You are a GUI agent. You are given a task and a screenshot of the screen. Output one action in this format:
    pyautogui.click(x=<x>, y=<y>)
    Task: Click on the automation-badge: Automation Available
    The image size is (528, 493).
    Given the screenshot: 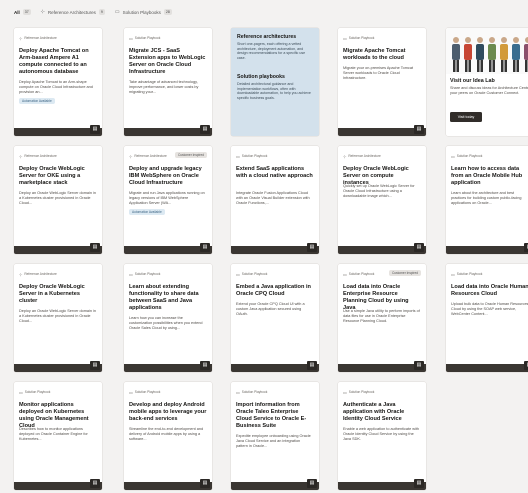 What is the action you would take?
    pyautogui.click(x=147, y=212)
    